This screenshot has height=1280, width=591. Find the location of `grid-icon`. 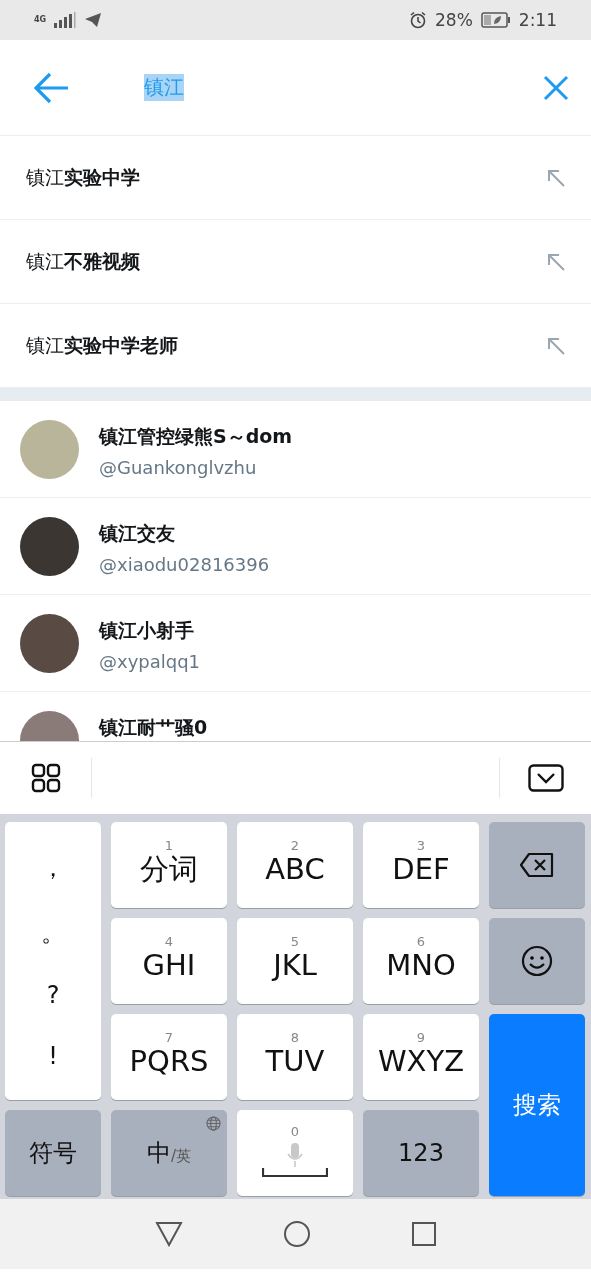

grid-icon is located at coordinates (45, 778).